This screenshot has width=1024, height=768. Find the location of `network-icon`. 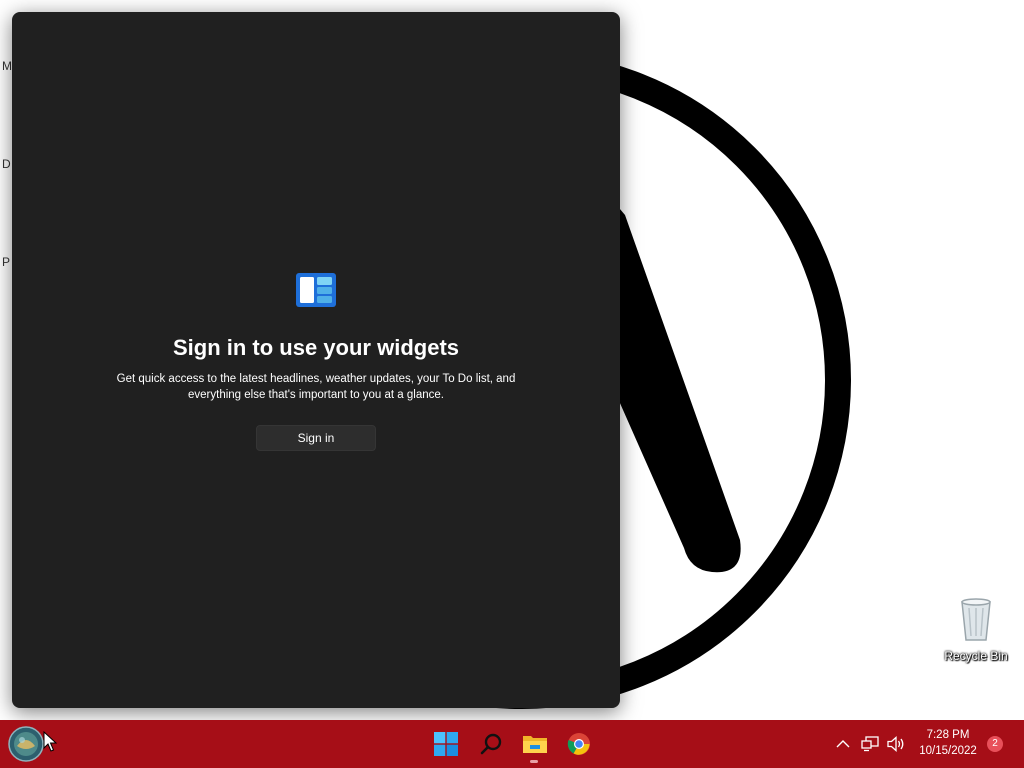

network-icon is located at coordinates (870, 744).